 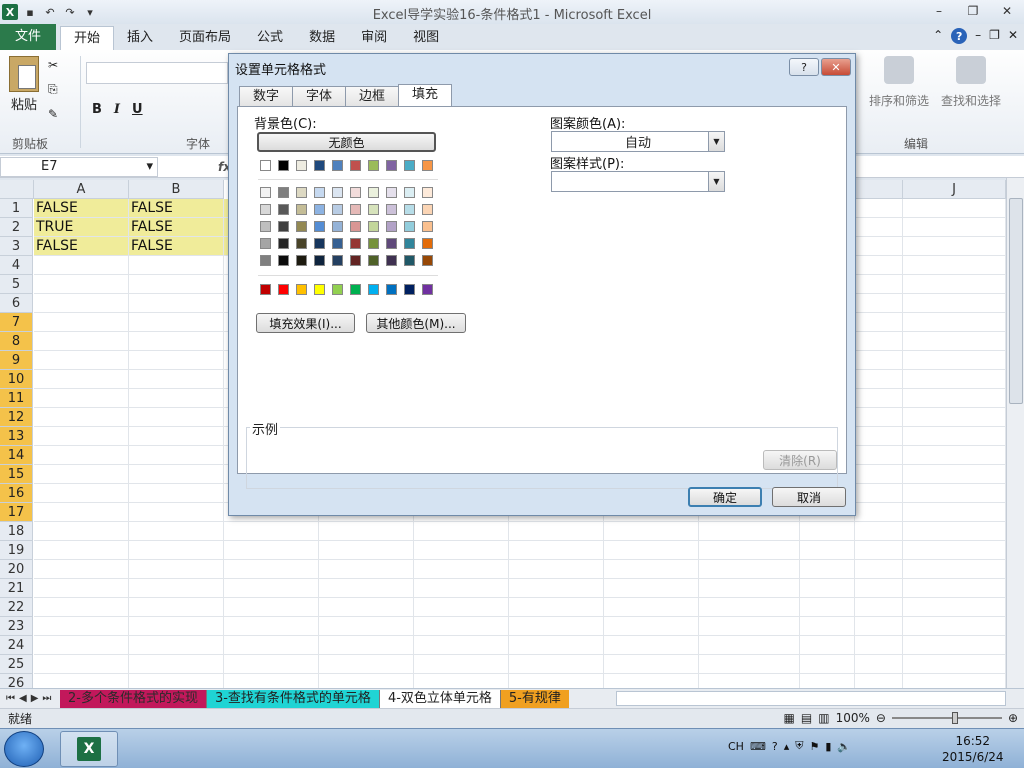 I want to click on minimize-button: –, so click(x=939, y=11).